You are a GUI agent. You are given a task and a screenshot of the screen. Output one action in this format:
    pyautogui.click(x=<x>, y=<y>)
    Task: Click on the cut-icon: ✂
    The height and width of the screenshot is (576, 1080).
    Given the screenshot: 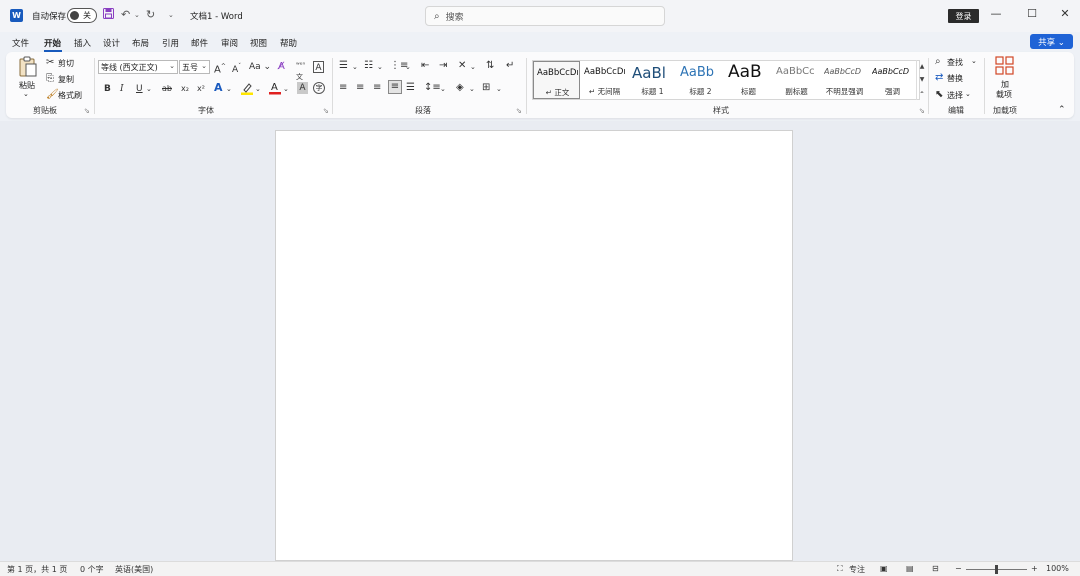 What is the action you would take?
    pyautogui.click(x=50, y=63)
    